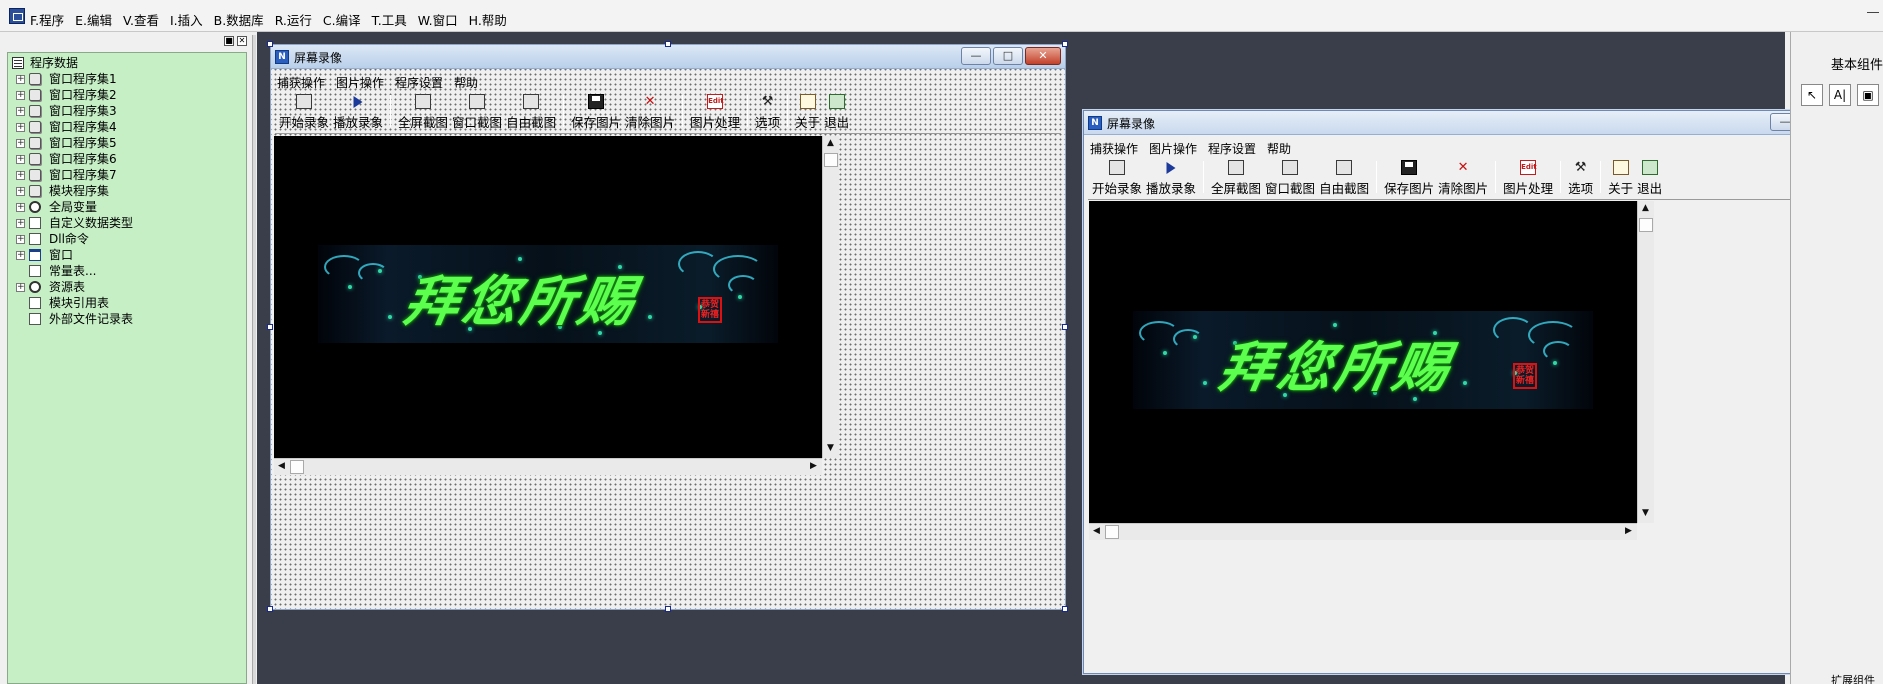 The image size is (1883, 684). I want to click on tree-item: + 自定义数据类型, so click(127, 223).